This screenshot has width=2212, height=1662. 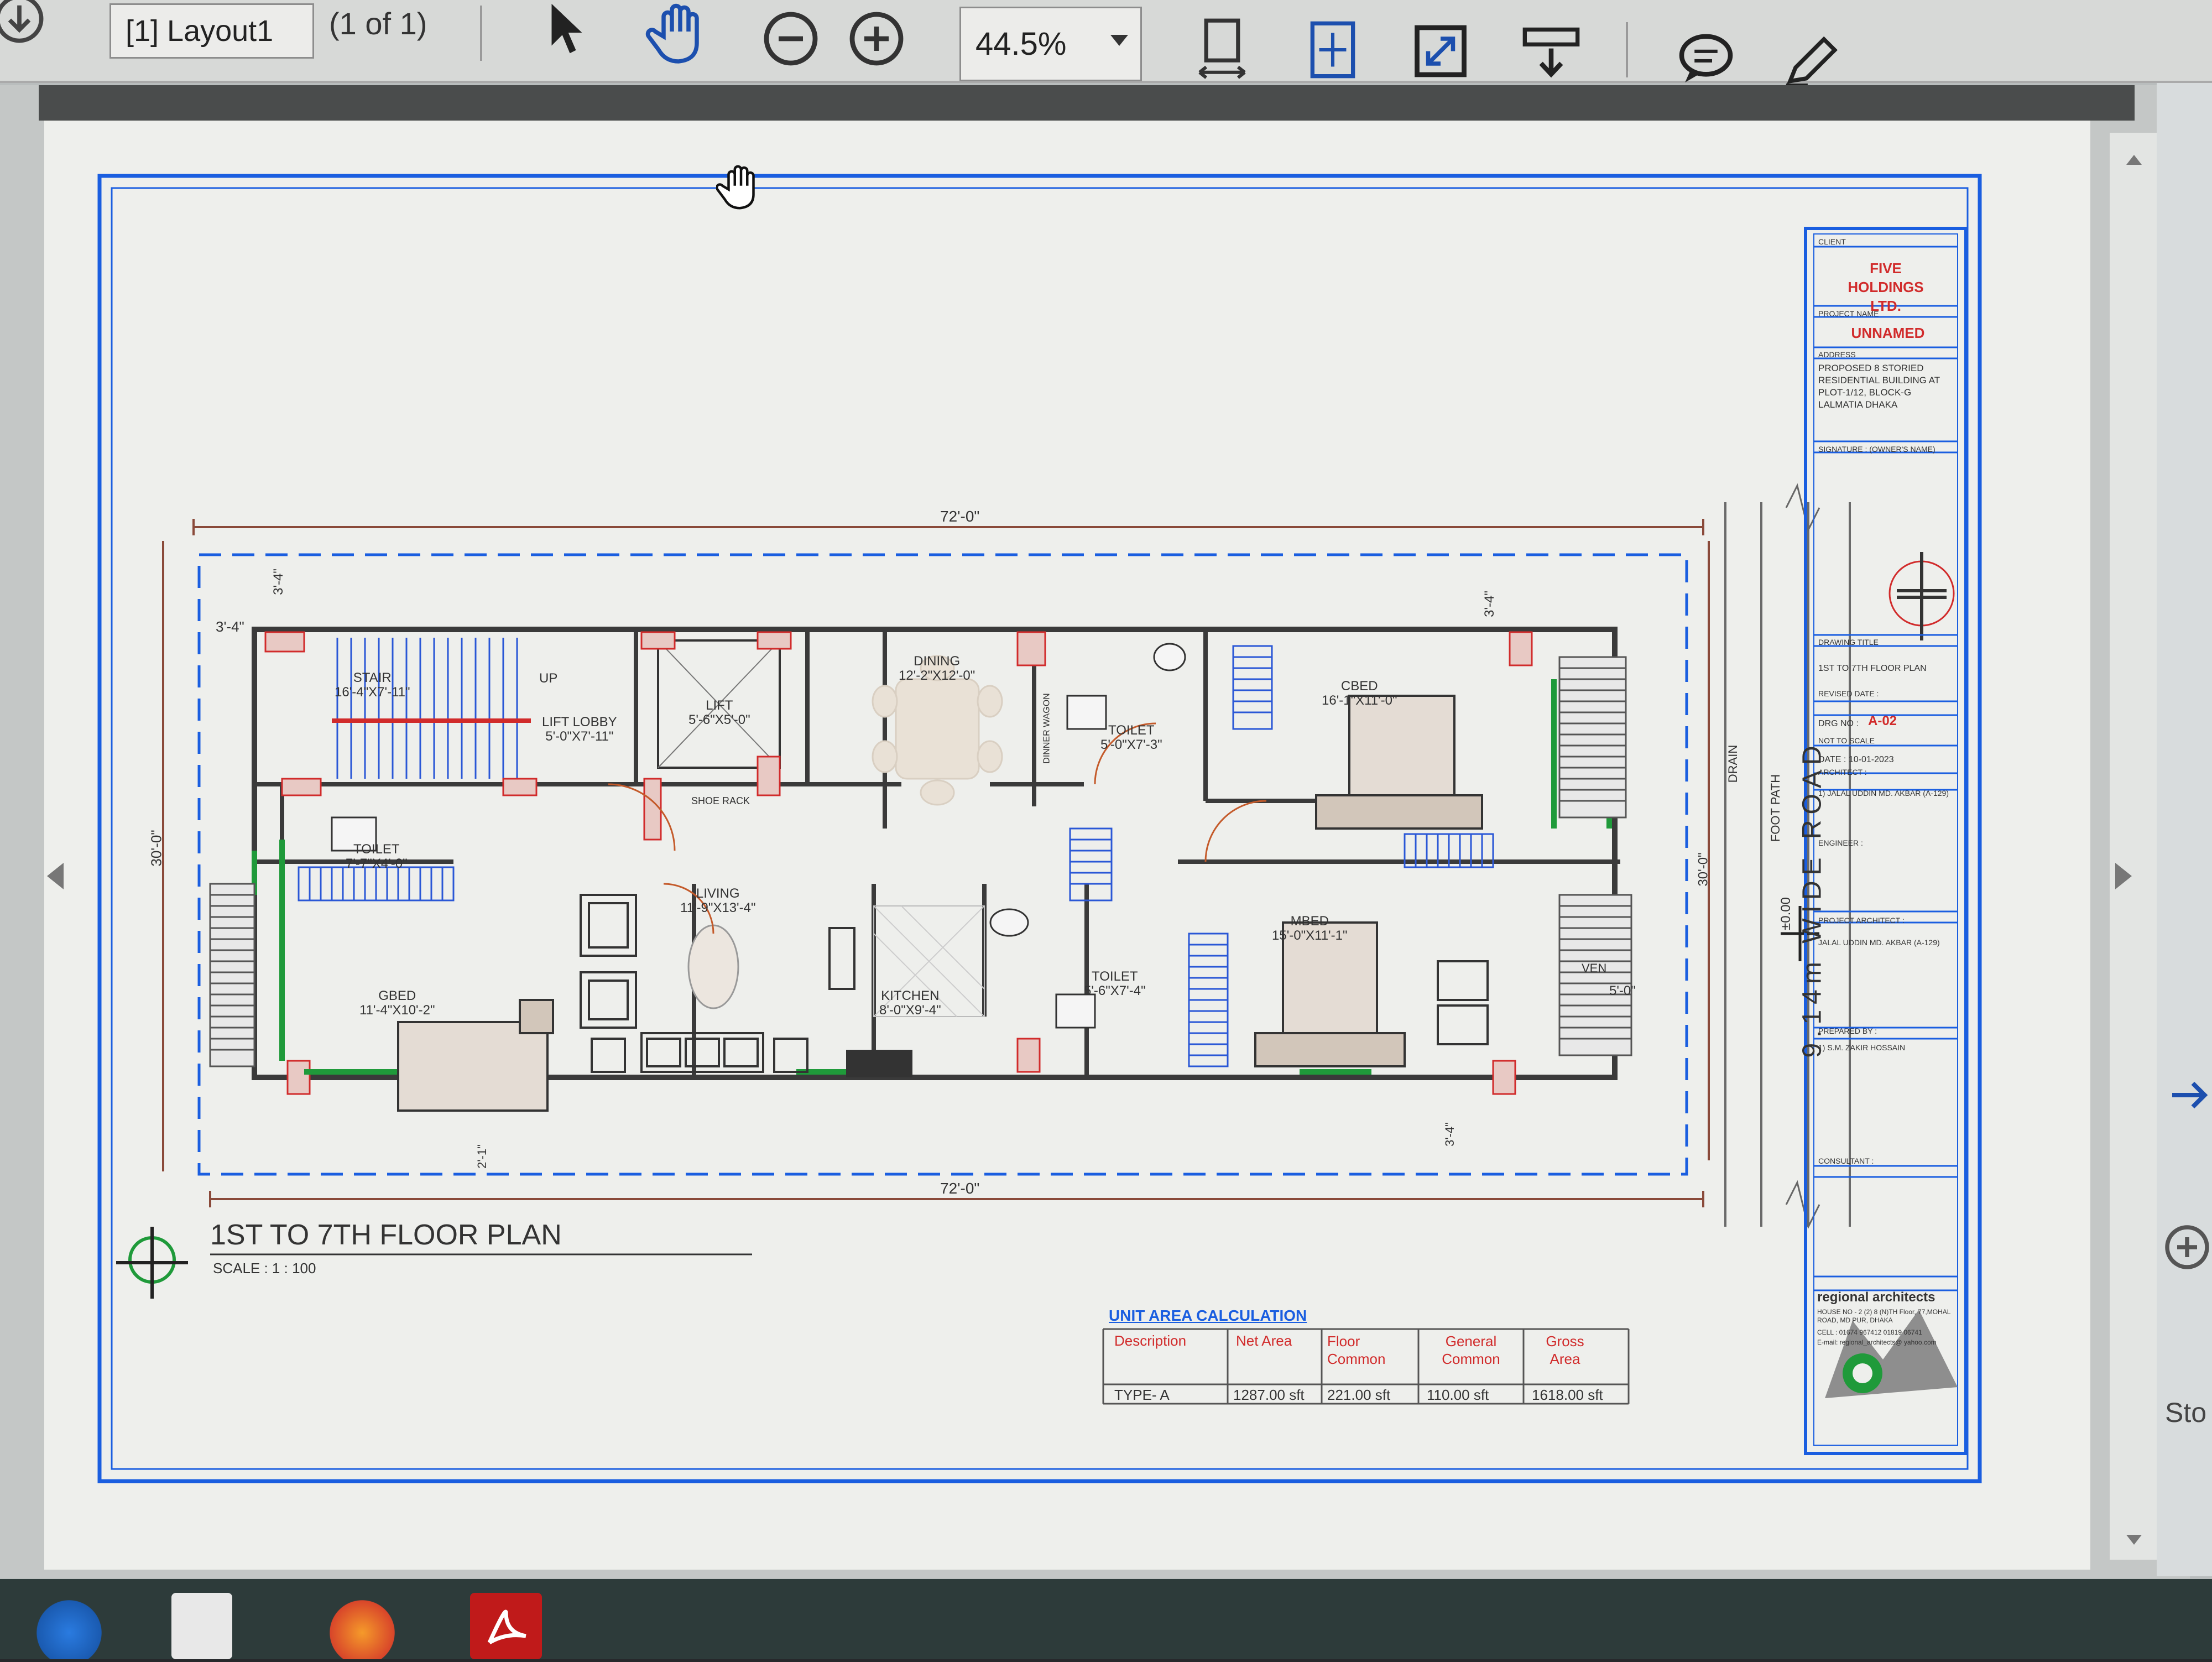 What do you see at coordinates (2134, 160) in the screenshot?
I see `scroll-up-icon` at bounding box center [2134, 160].